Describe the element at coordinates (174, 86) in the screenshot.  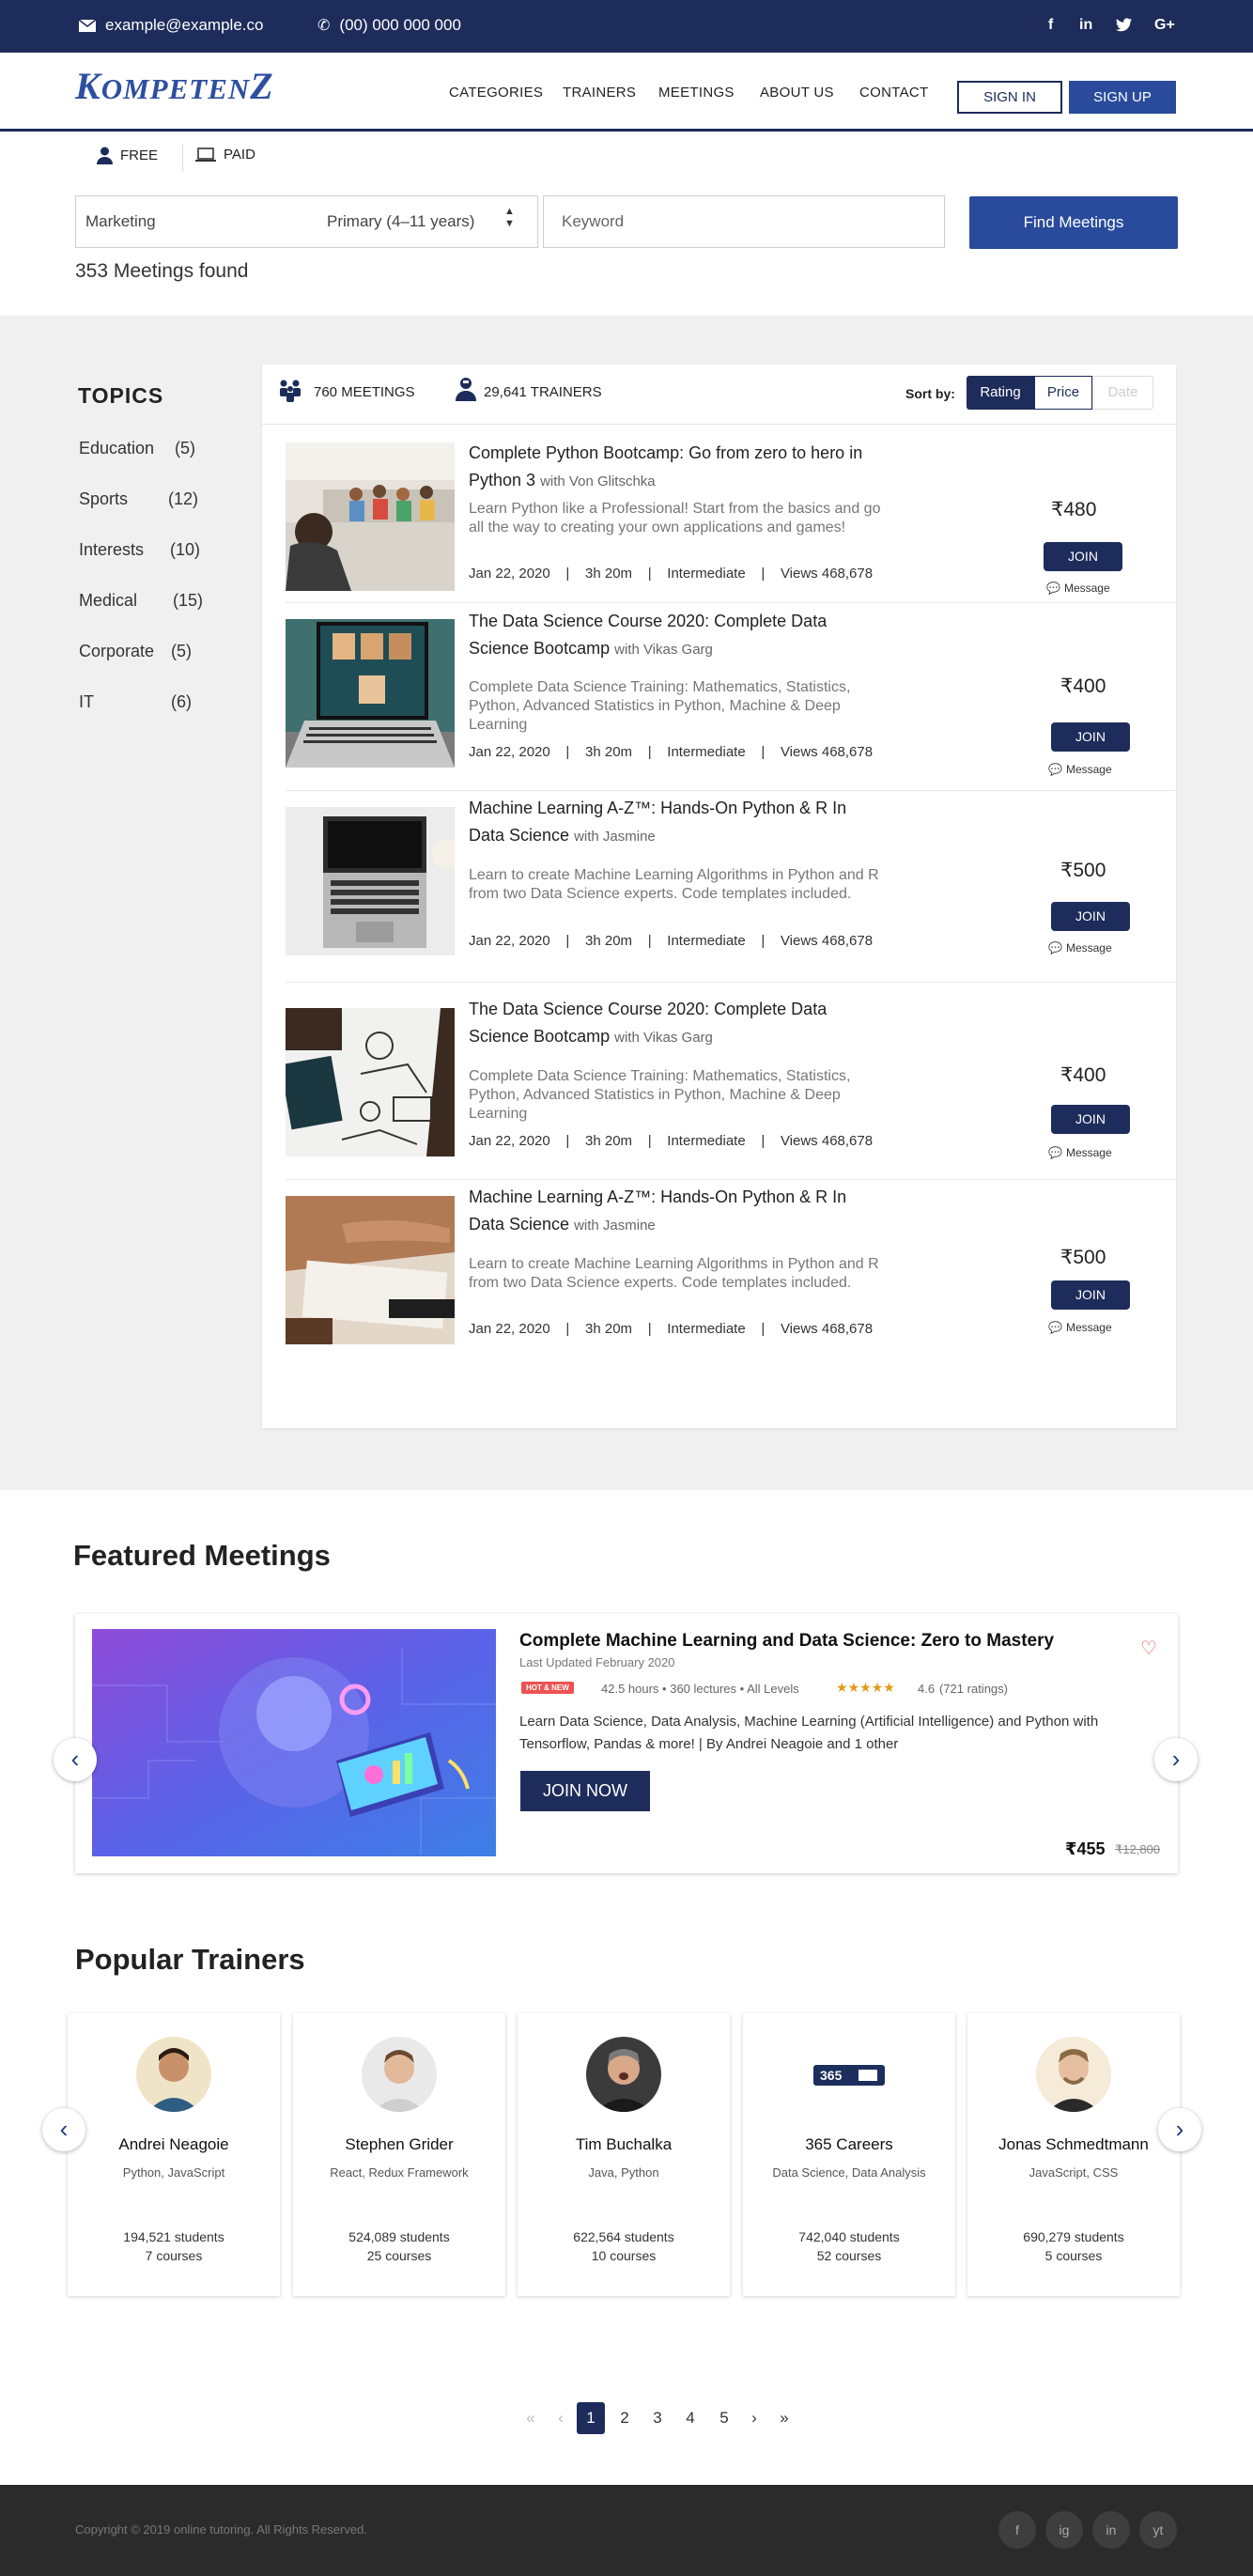
I see `site-logo: KOMPETENZ` at that location.